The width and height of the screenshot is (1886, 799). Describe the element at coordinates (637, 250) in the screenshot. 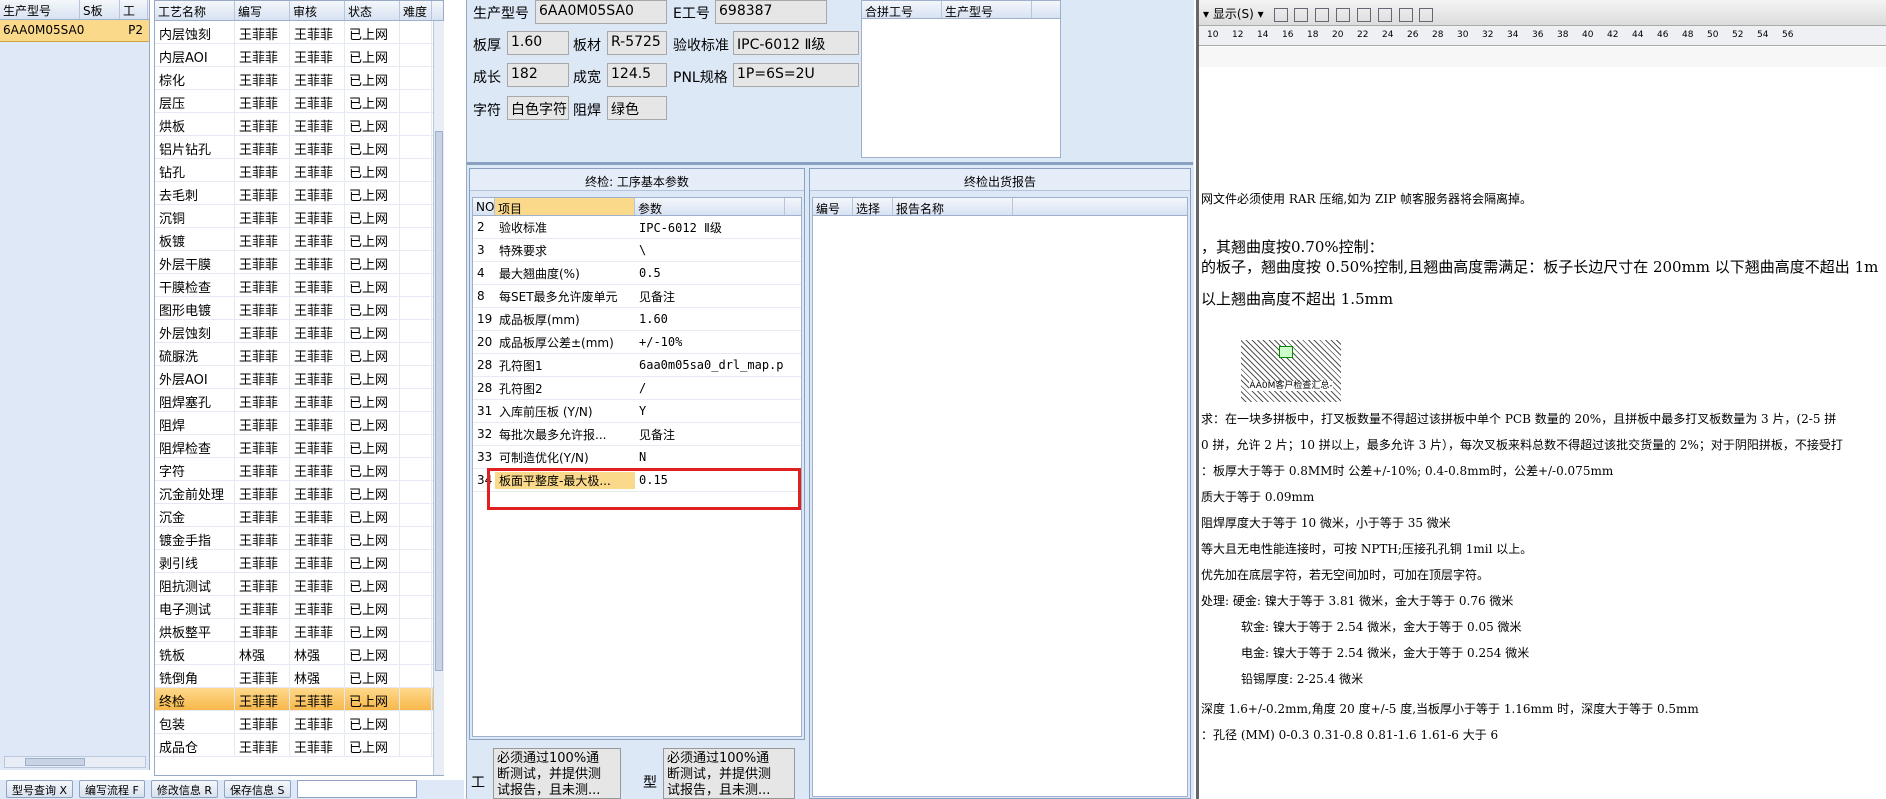

I see `param-row: 3 特殊要求 \` at that location.